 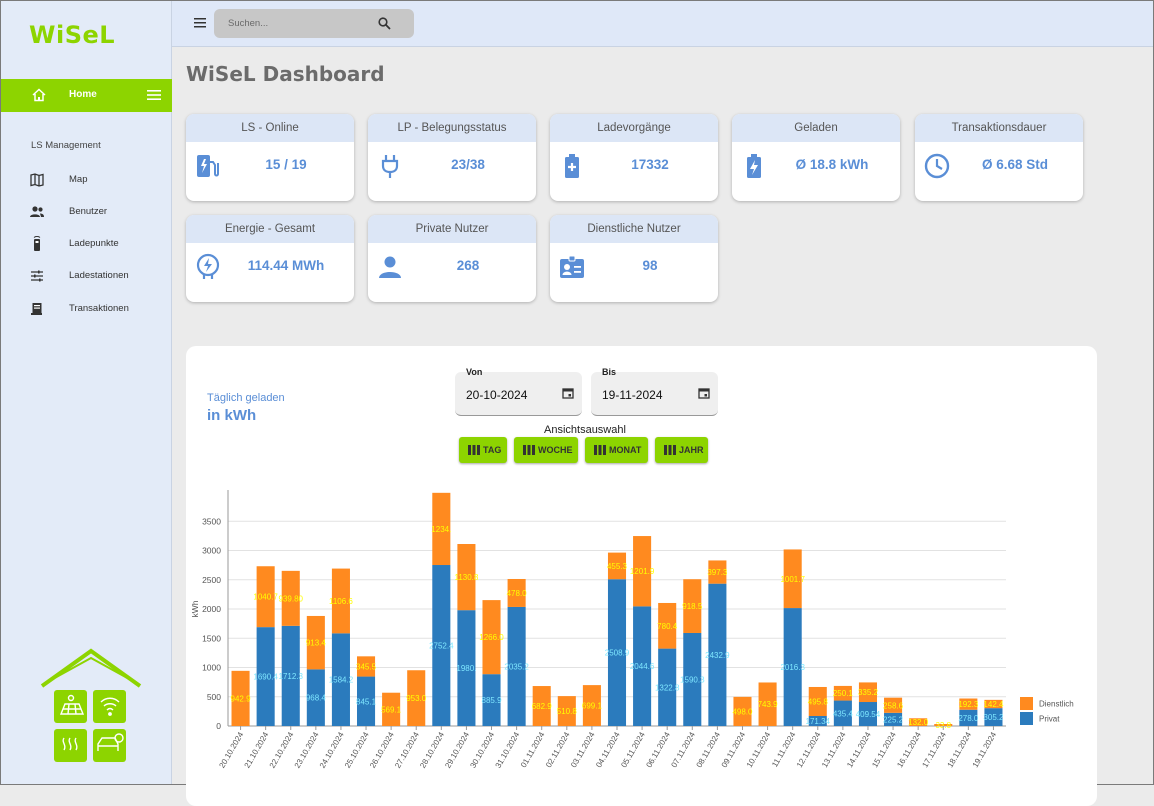 I want to click on sidebar-item-label: Transaktionen, so click(x=99, y=308).